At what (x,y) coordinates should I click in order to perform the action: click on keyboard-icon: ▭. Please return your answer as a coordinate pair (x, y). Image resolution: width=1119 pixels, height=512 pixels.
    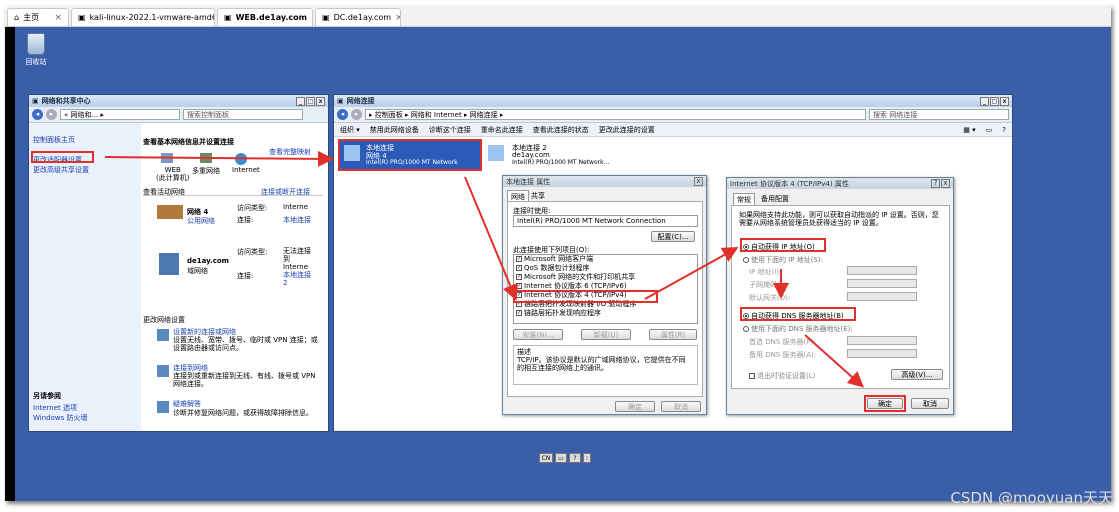
    Looking at the image, I should click on (561, 458).